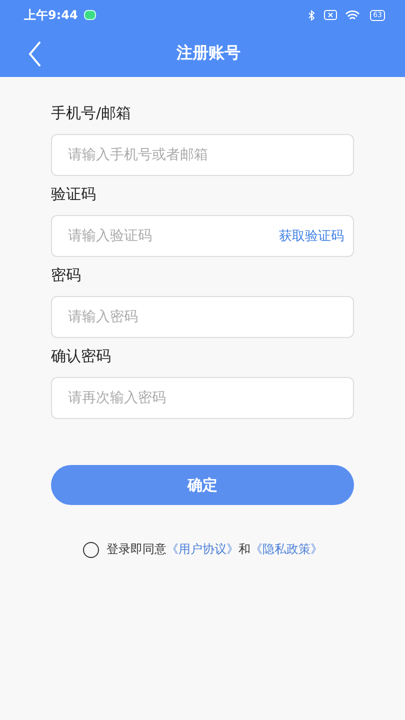 The width and height of the screenshot is (405, 720). I want to click on privacy-policy-link: 《隐私政策》, so click(286, 549).